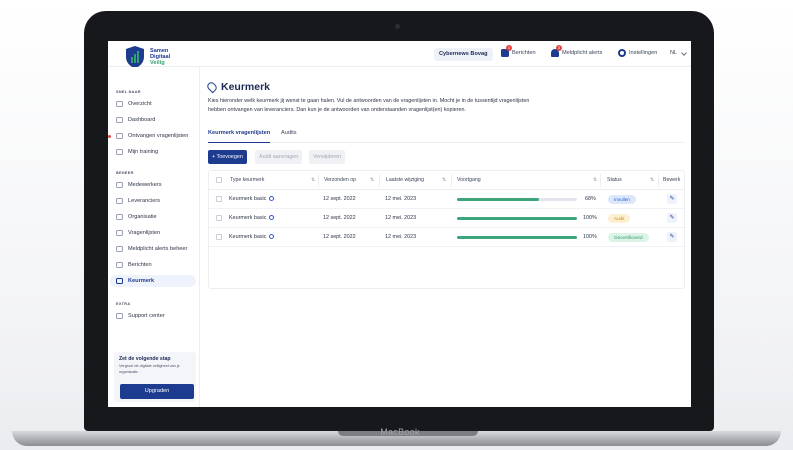  I want to click on sidebar-item-meldplicht-alerts-beheer: Meldplicht alerts beheer, so click(153, 249).